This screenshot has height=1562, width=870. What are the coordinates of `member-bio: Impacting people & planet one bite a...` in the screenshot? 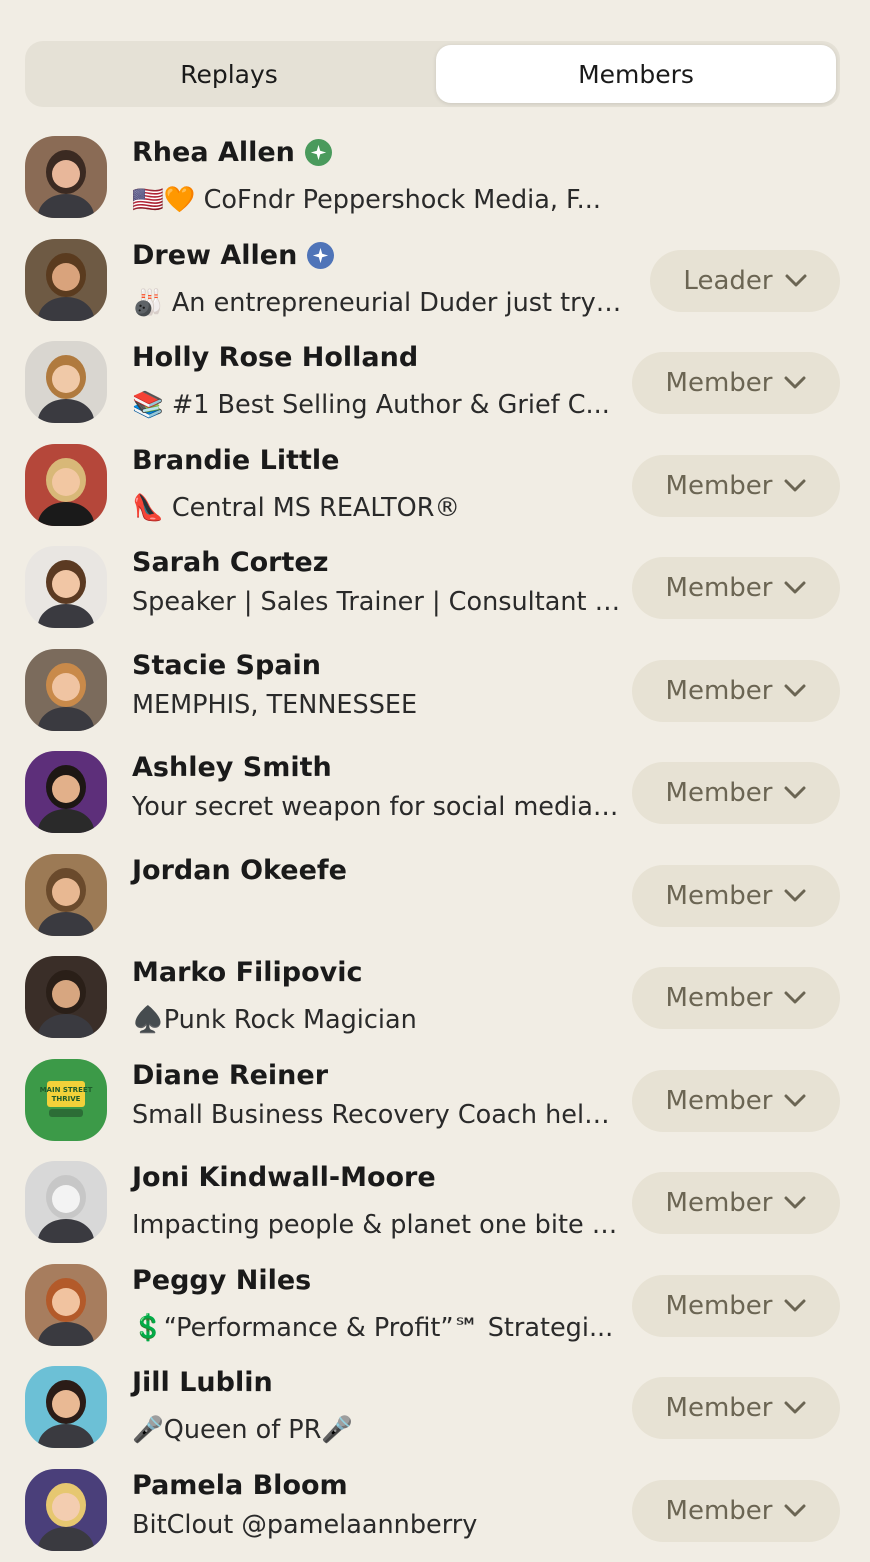 It's located at (377, 1225).